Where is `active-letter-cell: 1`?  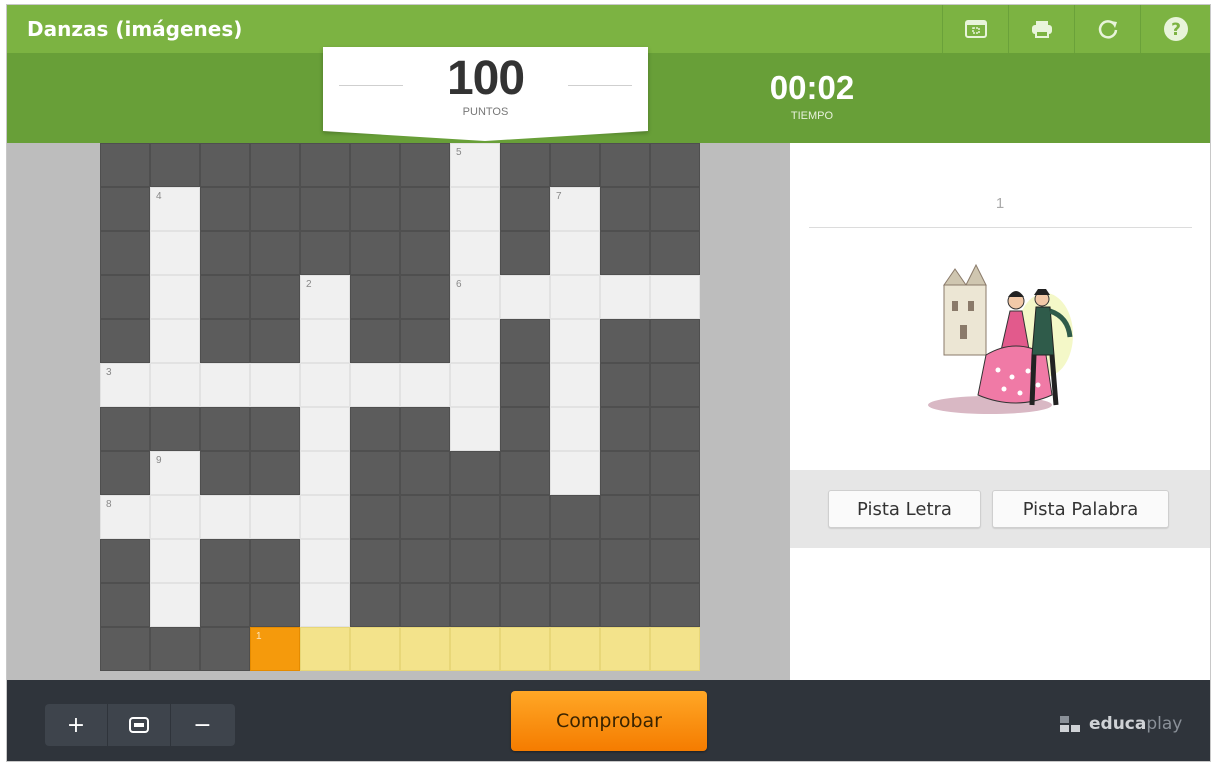 active-letter-cell: 1 is located at coordinates (275, 649).